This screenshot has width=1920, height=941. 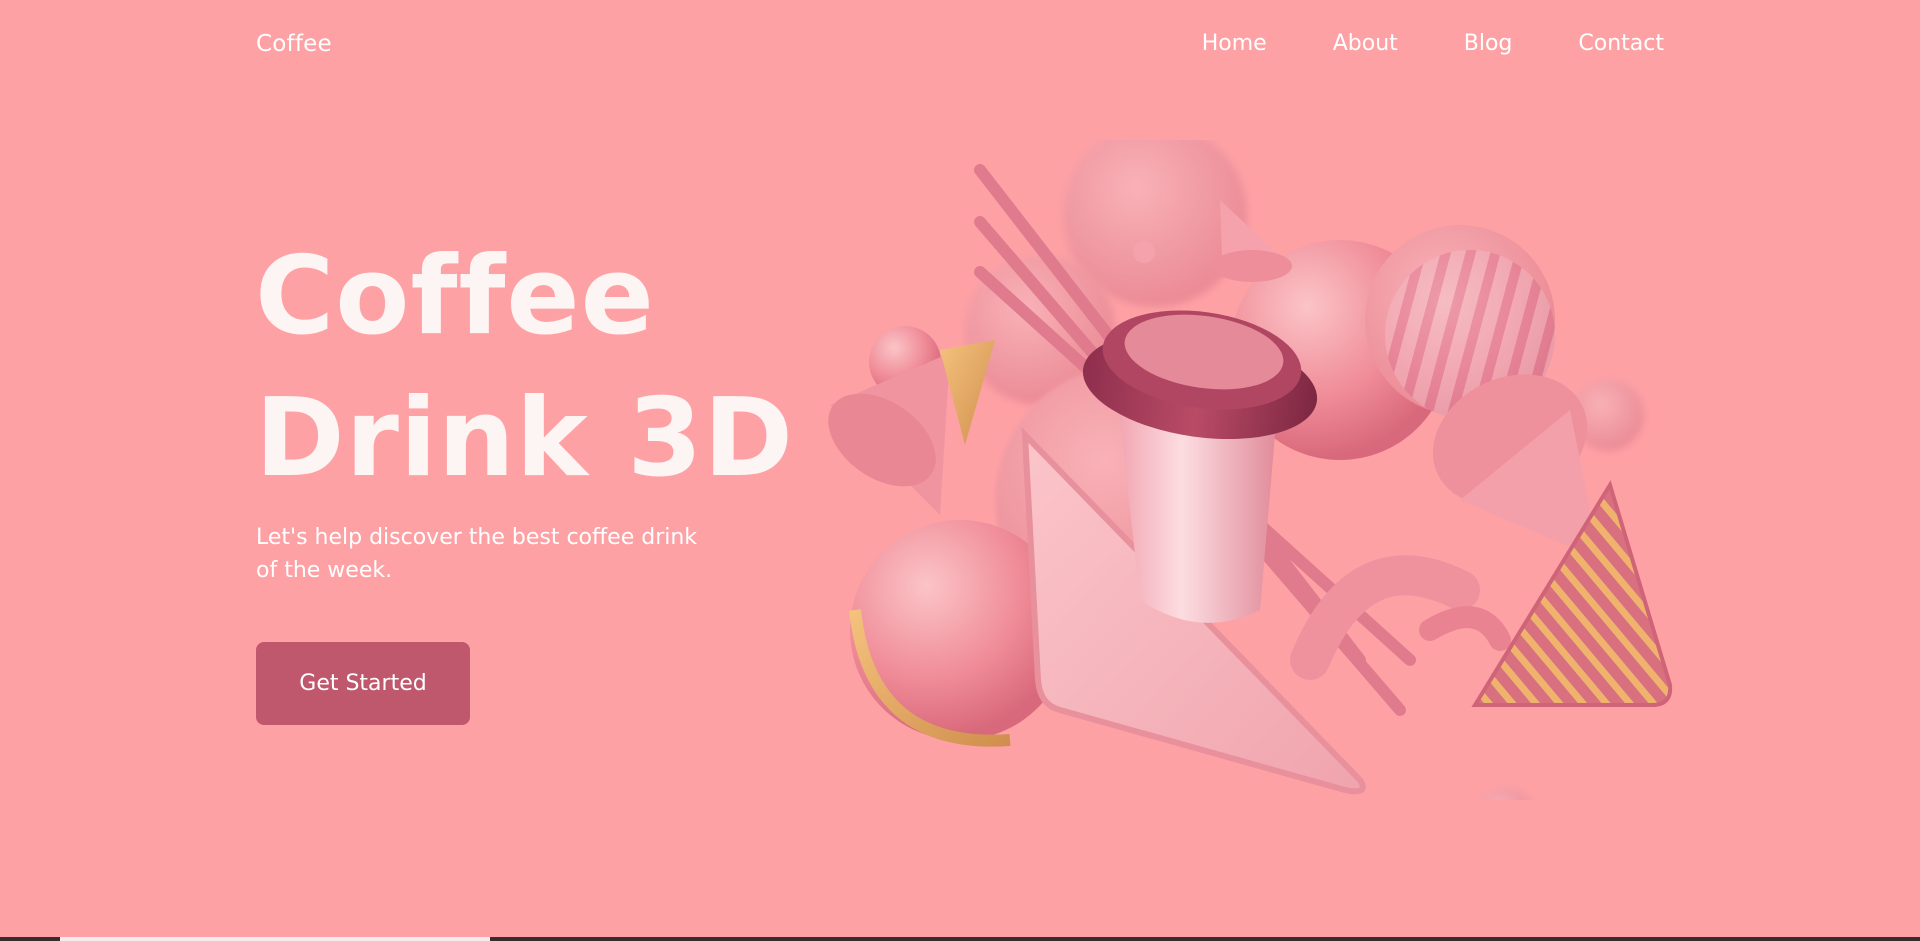 I want to click on hero-title-line2: Drink 3D, so click(x=525, y=438).